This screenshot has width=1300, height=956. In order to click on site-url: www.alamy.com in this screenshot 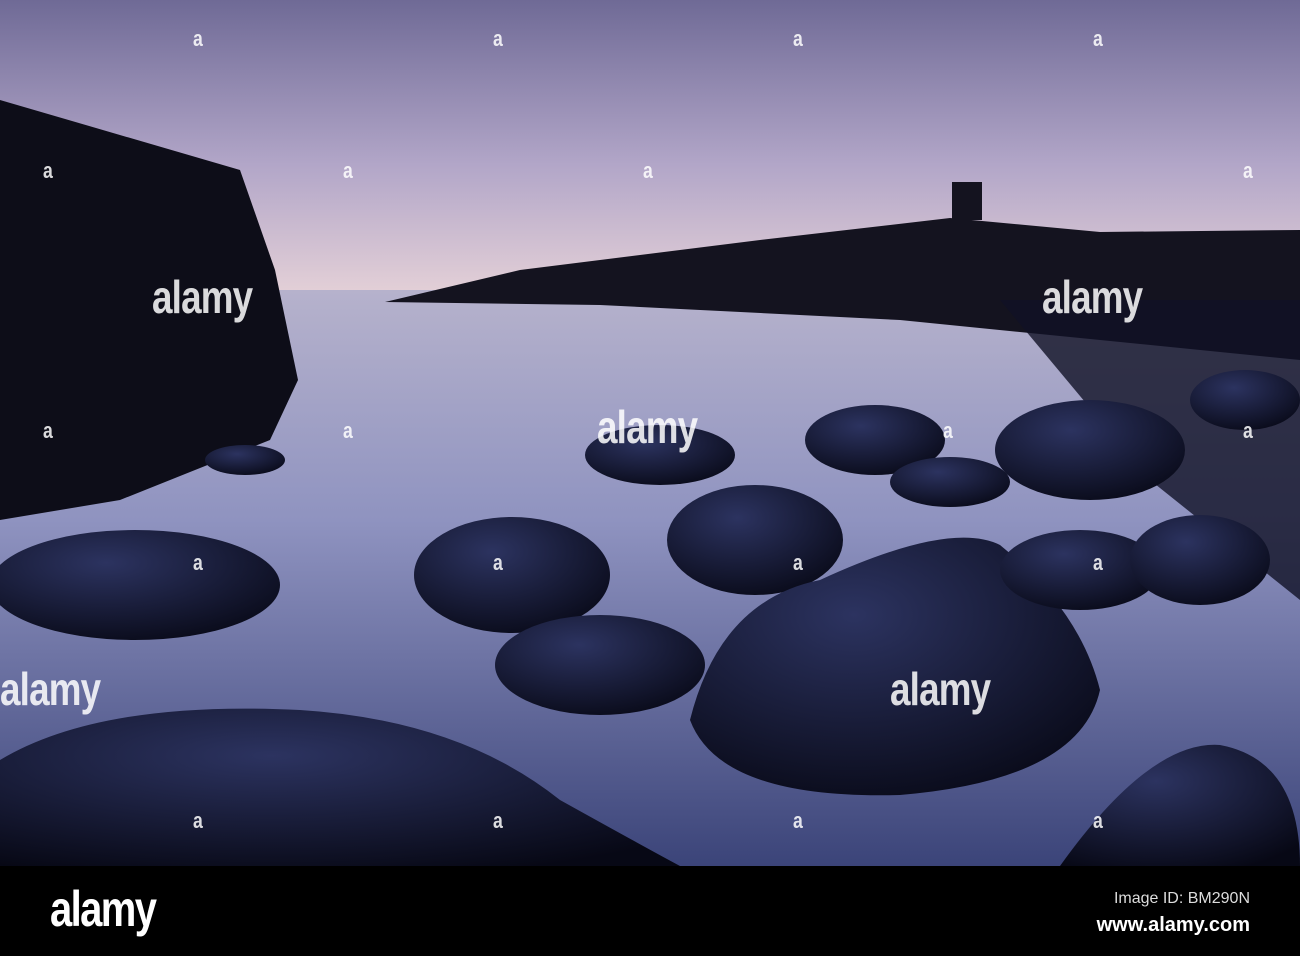, I will do `click(1173, 925)`.